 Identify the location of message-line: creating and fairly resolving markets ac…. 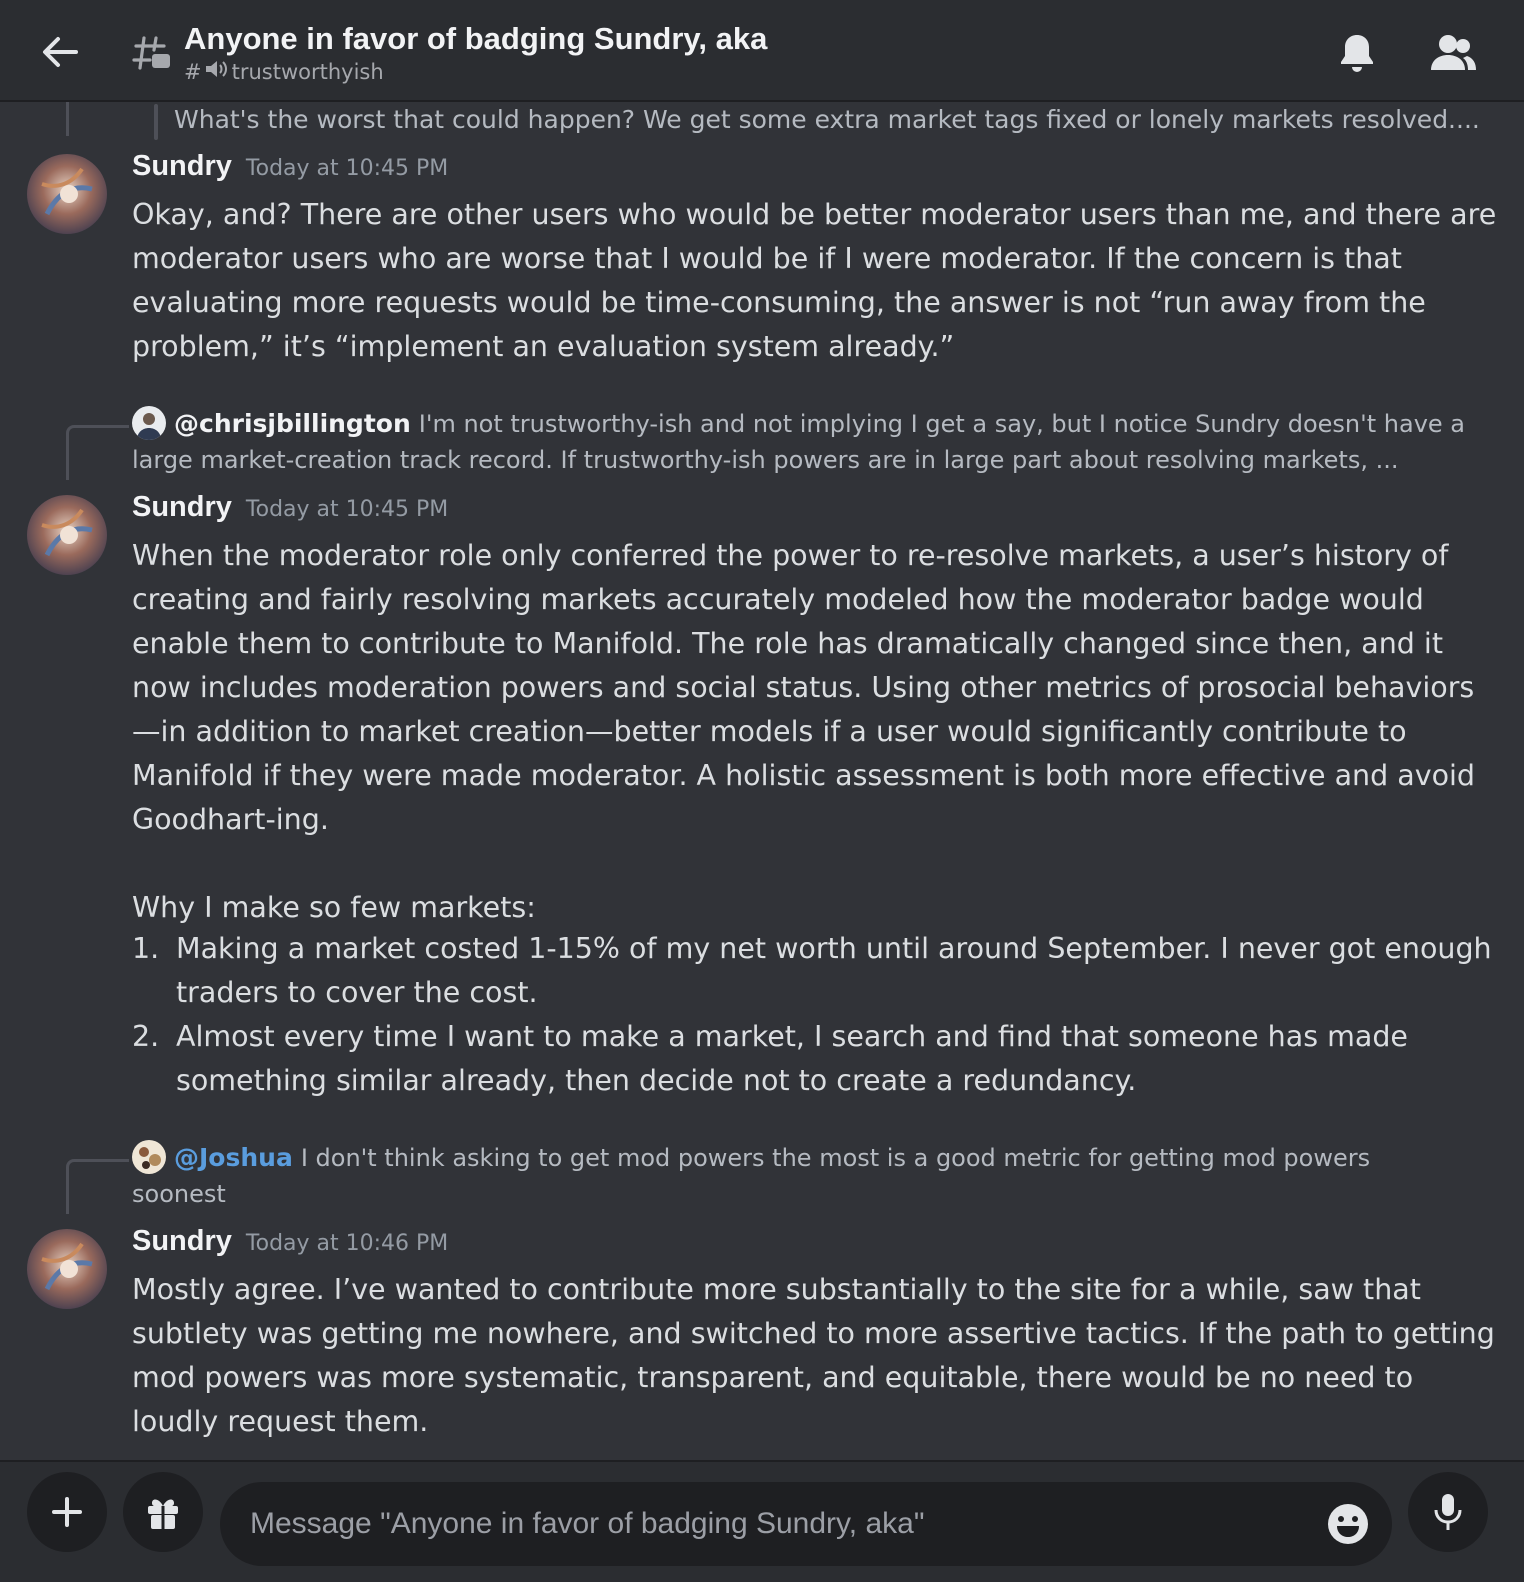
(778, 599).